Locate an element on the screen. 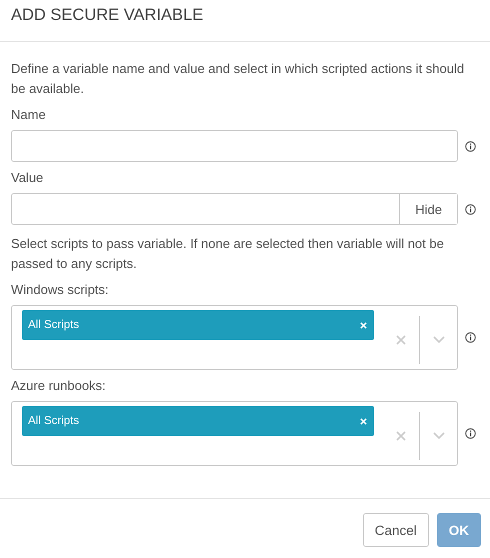  value-field: Hide is located at coordinates (234, 209).